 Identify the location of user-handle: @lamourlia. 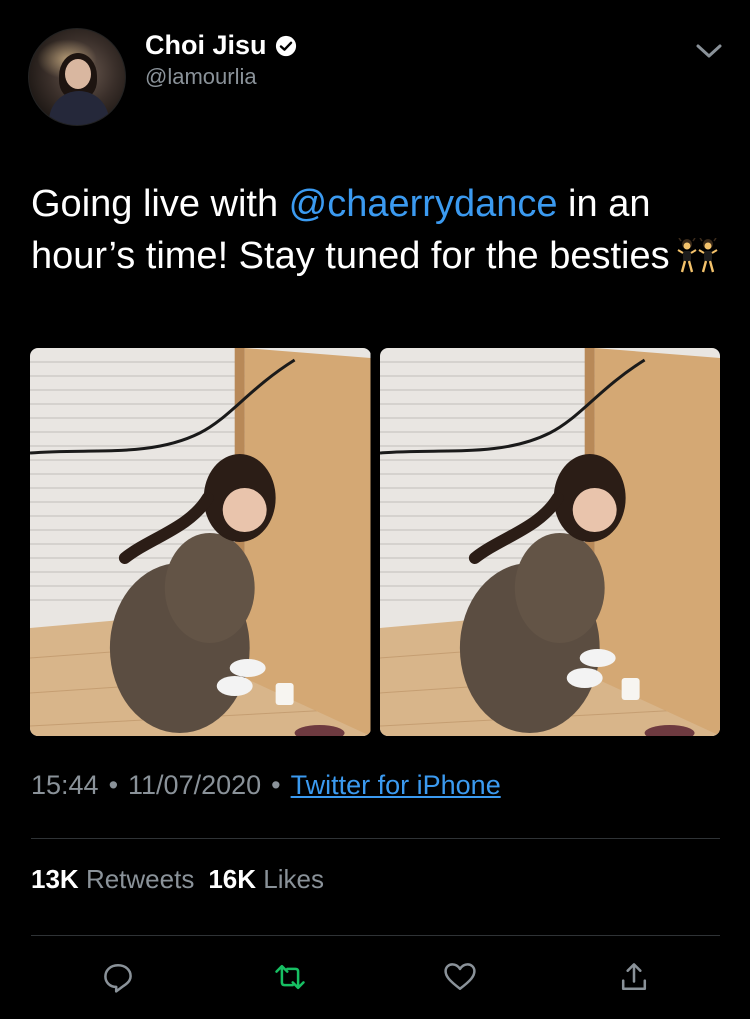
(201, 77).